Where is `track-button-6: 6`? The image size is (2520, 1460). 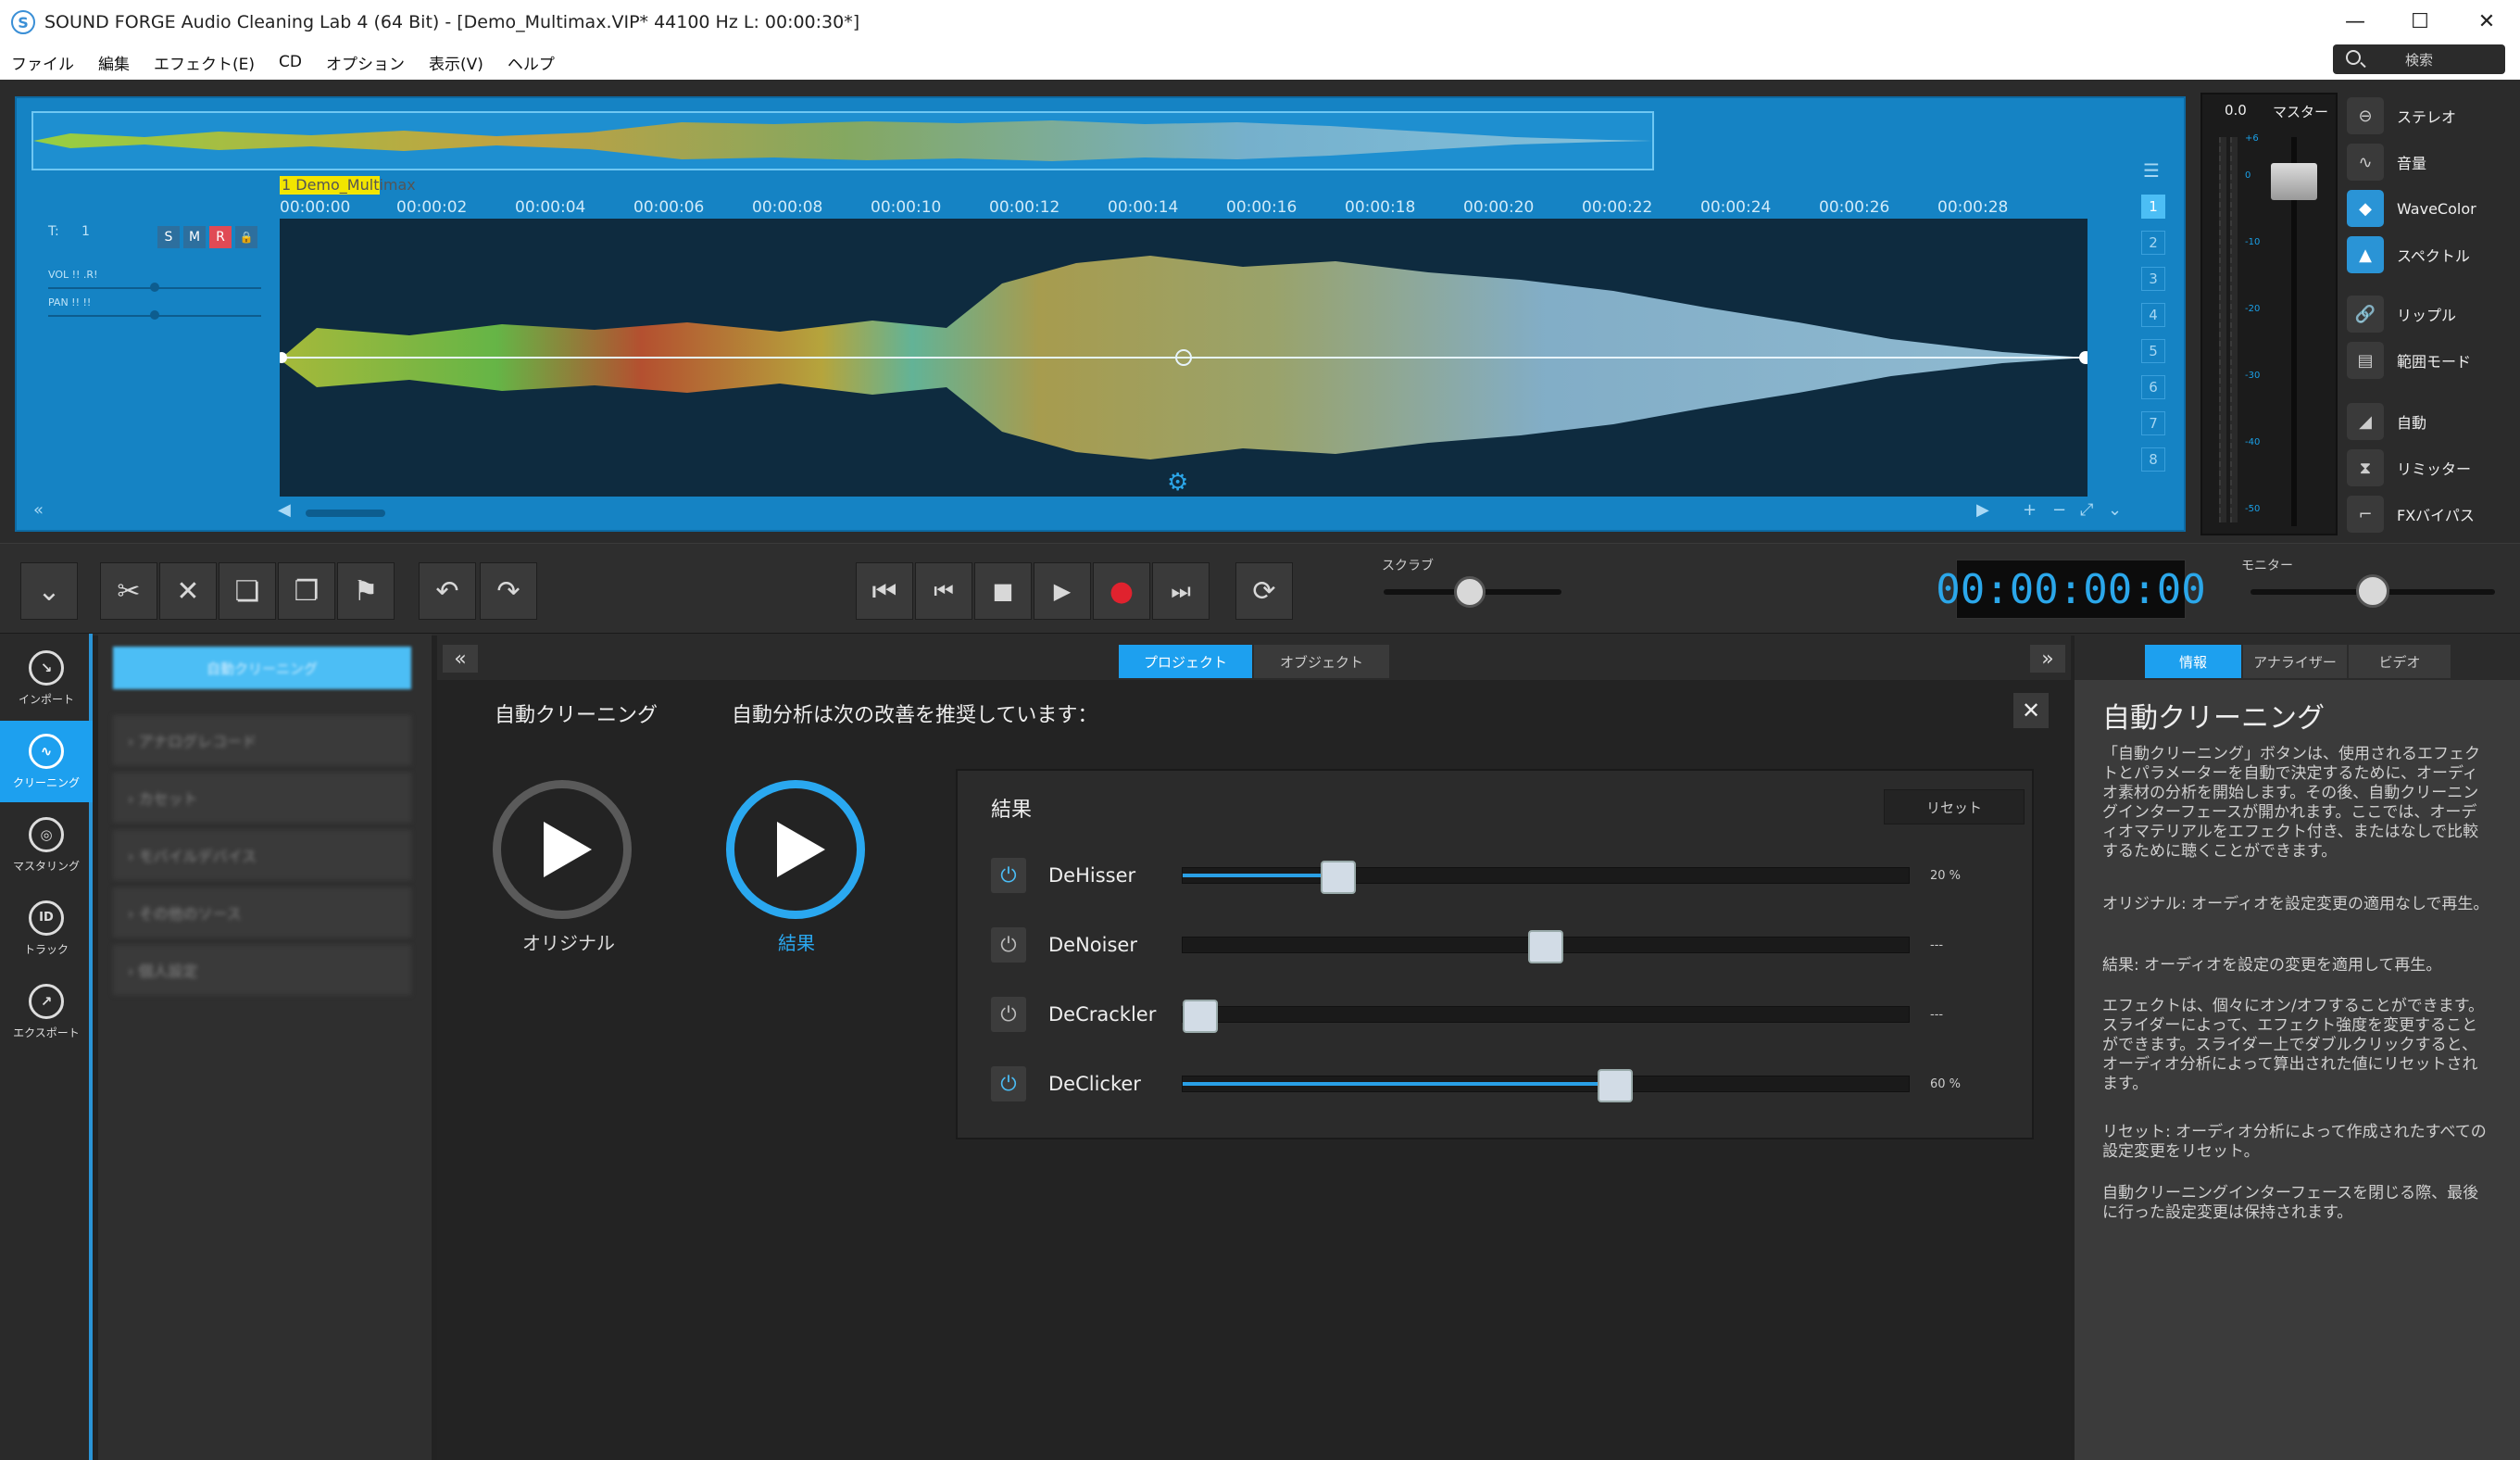
track-button-6: 6 is located at coordinates (2153, 387).